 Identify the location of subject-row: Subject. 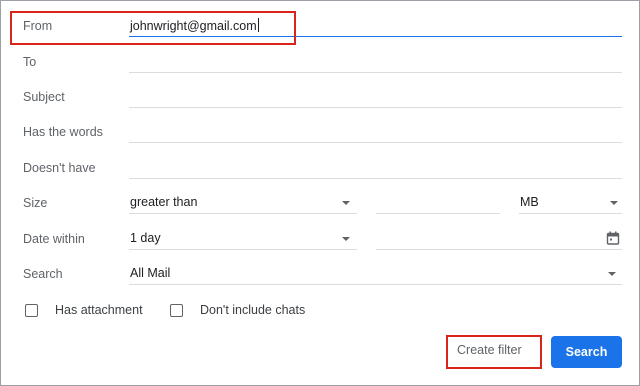
(320, 98).